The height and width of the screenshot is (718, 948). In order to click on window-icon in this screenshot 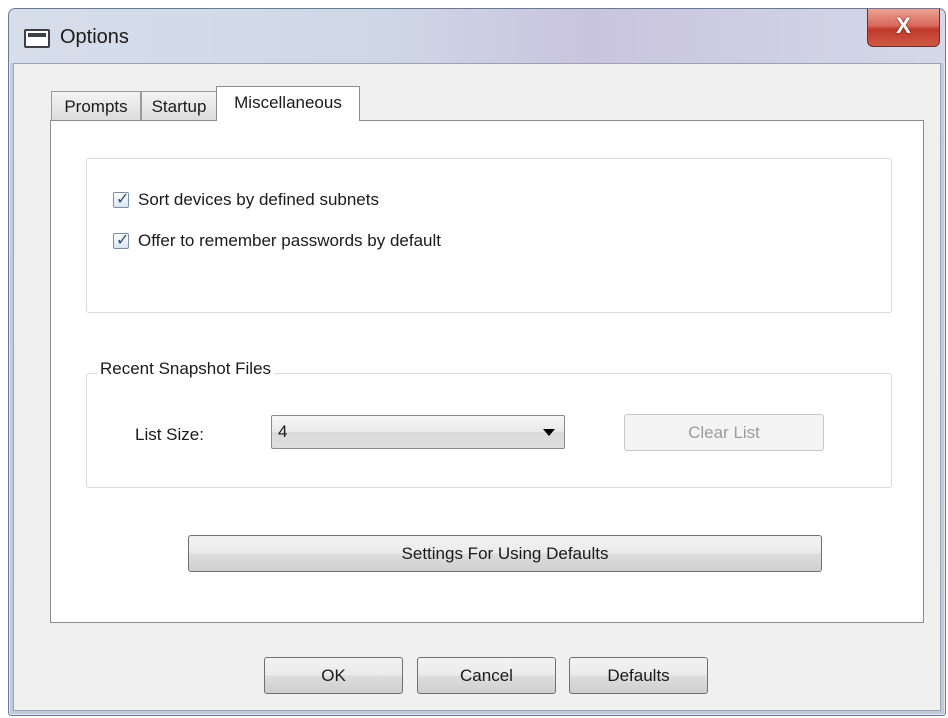, I will do `click(37, 38)`.